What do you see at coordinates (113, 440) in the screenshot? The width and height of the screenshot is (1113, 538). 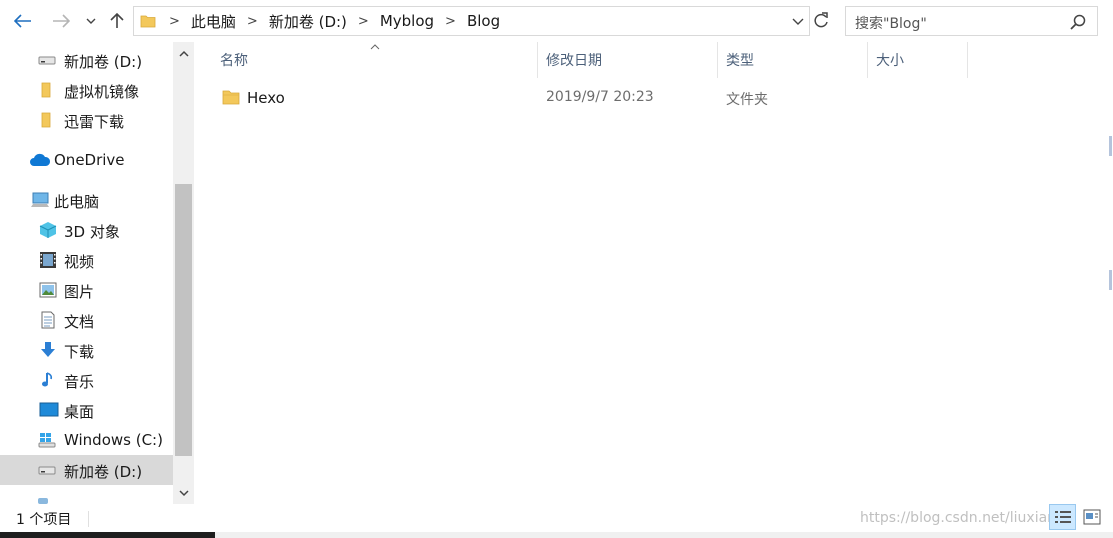 I see `nav-item-label: Windows (C:)` at bounding box center [113, 440].